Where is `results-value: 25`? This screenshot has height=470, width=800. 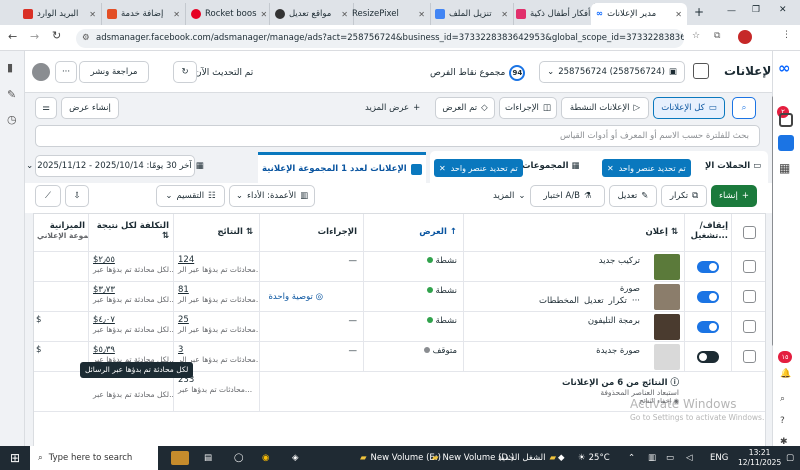
results-value: 25 is located at coordinates (216, 320).